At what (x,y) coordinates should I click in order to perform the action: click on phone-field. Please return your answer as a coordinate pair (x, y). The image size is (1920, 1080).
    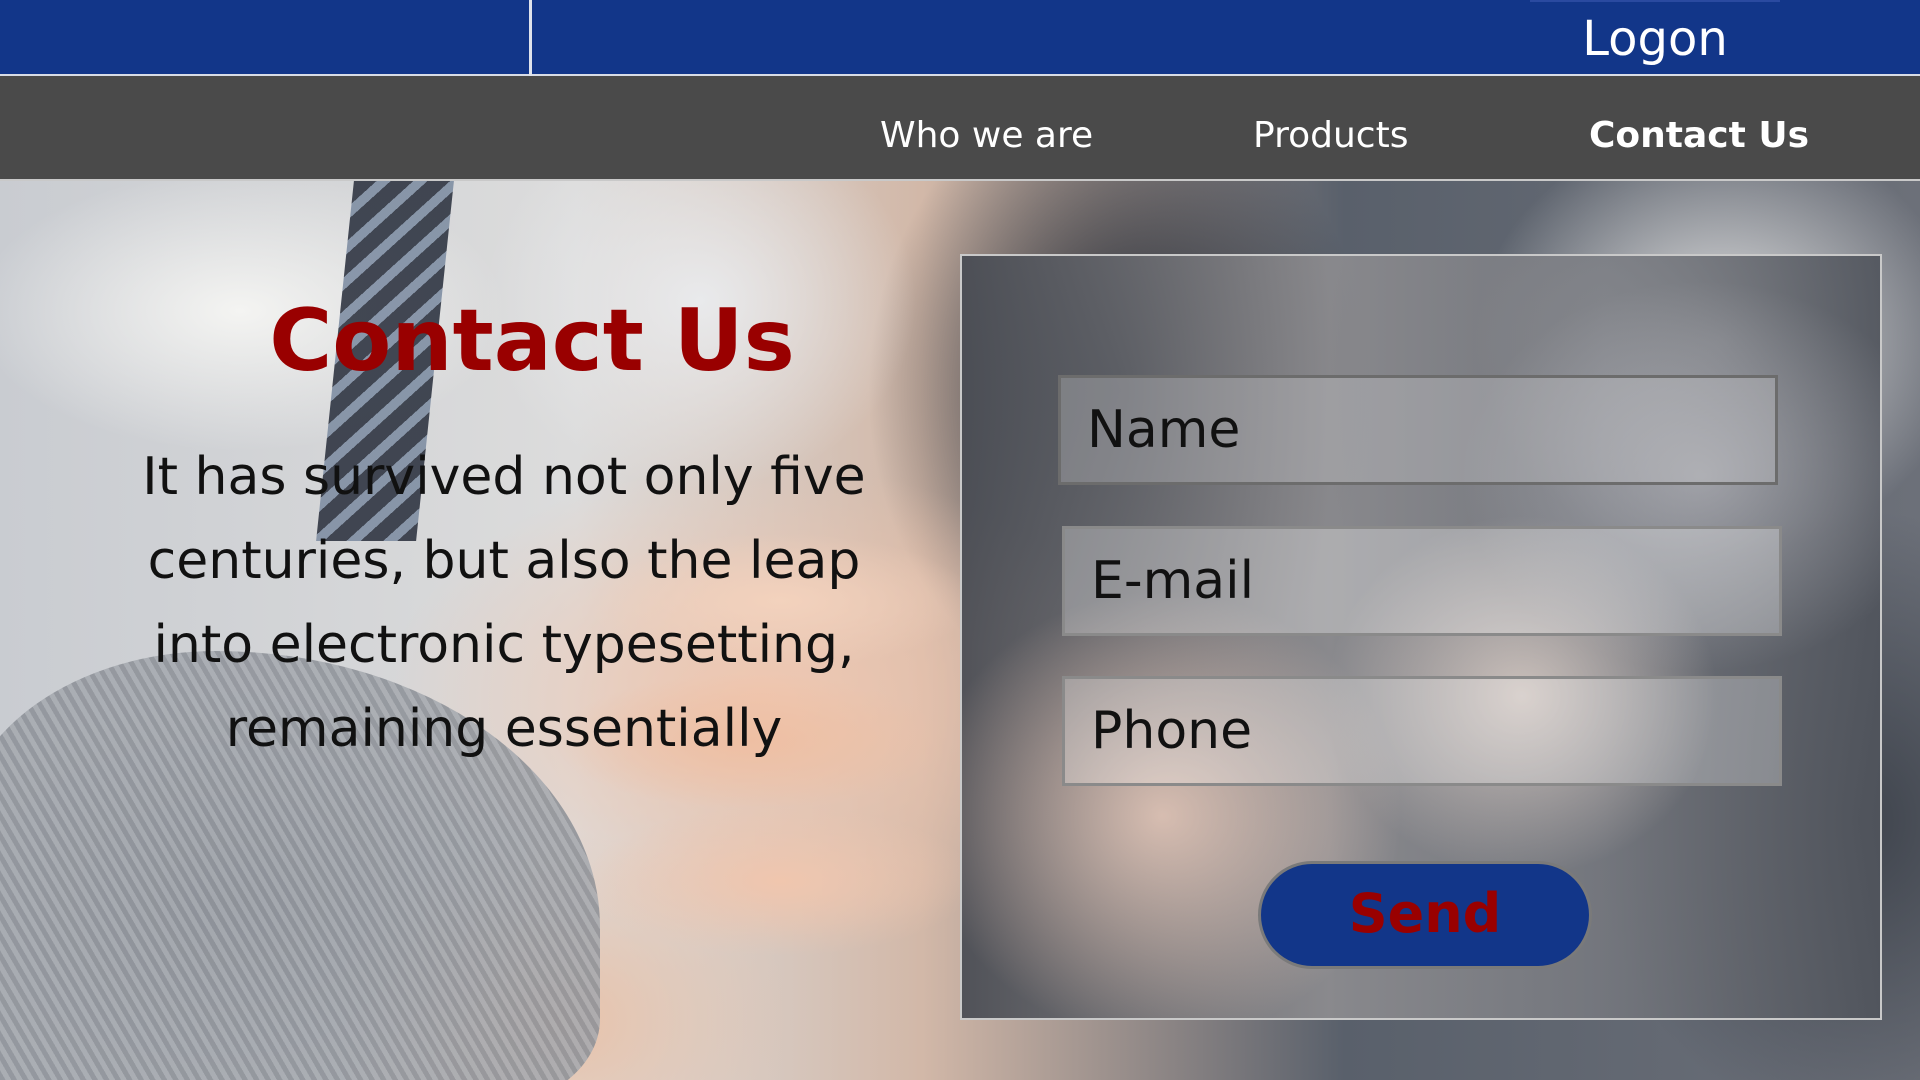
    Looking at the image, I should click on (1422, 731).